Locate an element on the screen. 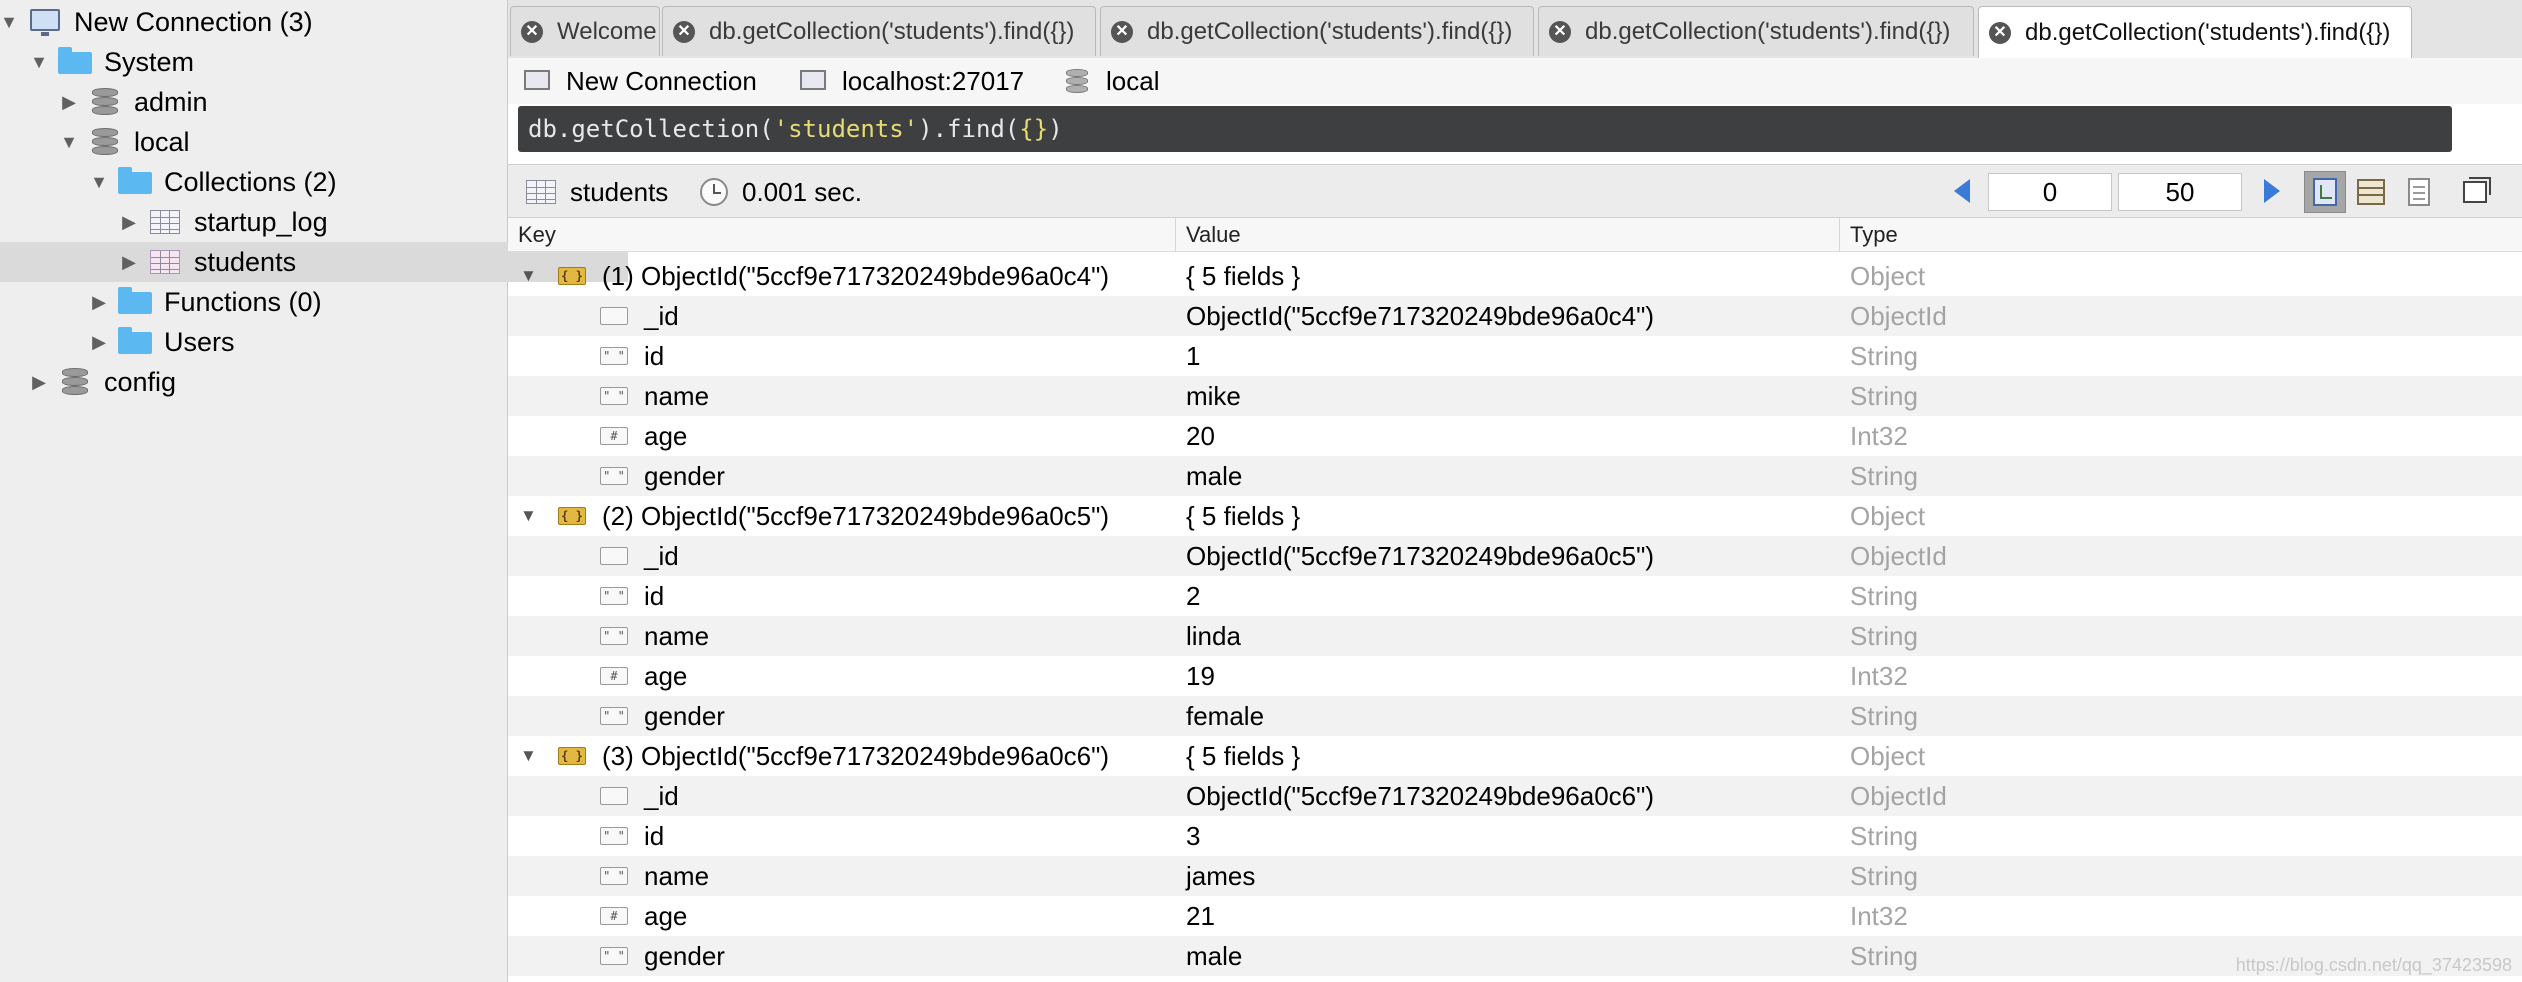 This screenshot has height=982, width=2522. text-view-button is located at coordinates (2419, 192).